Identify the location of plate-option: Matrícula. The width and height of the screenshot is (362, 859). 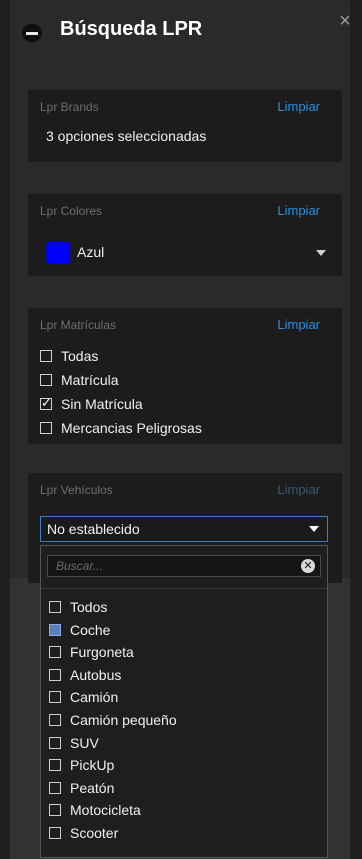
(79, 380).